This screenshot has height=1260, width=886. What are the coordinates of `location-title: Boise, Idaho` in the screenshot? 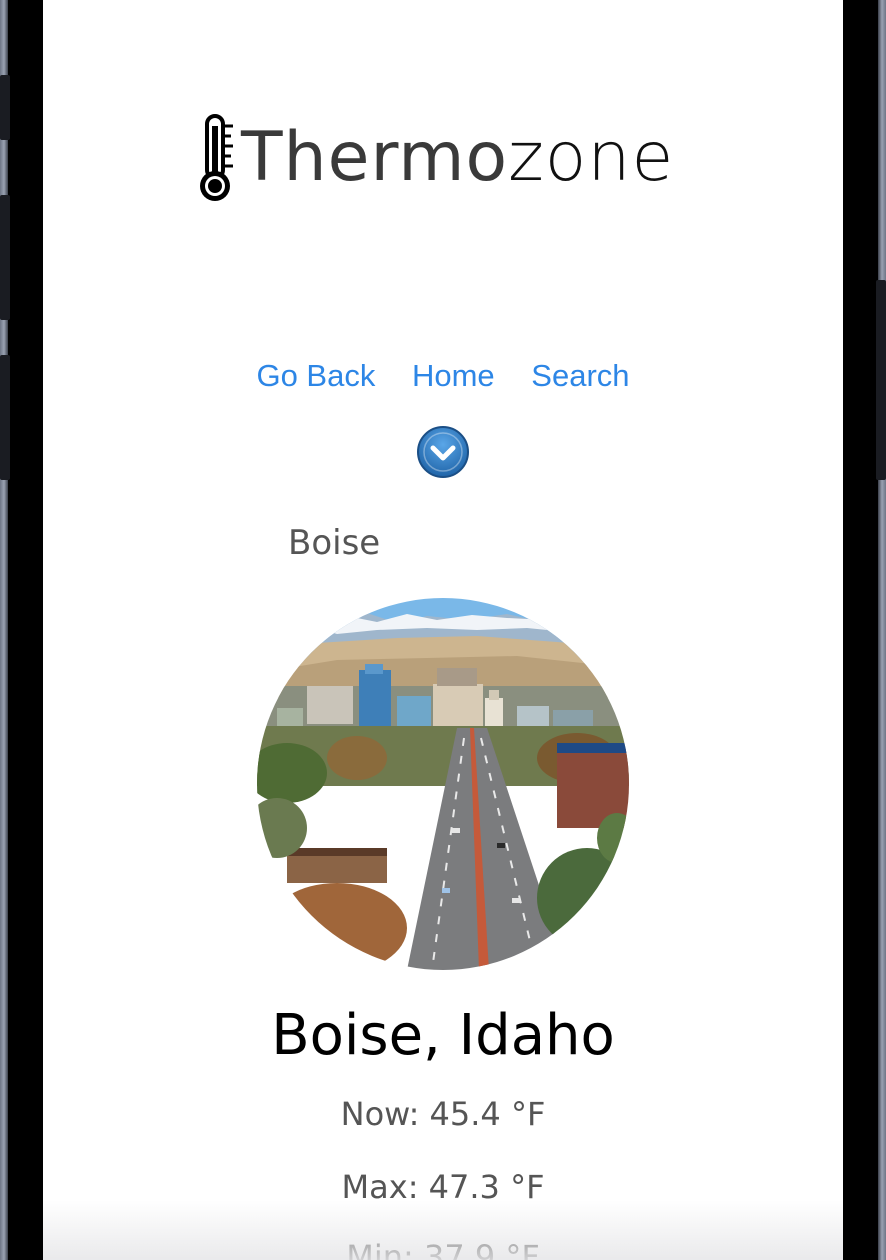 It's located at (443, 1035).